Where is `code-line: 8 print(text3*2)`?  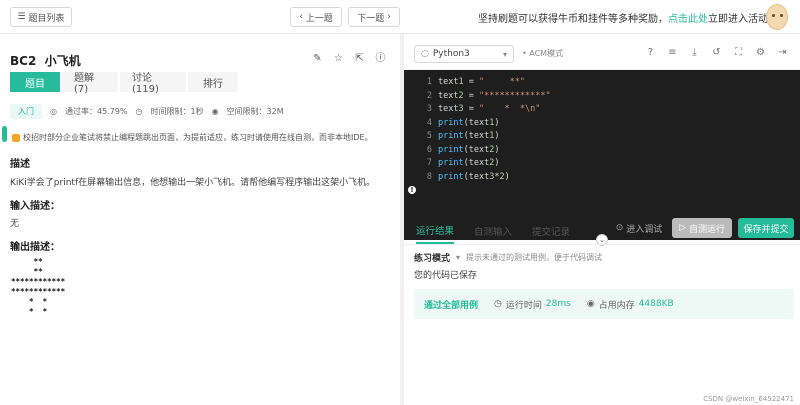 code-line: 8 print(text3*2) is located at coordinates (602, 178).